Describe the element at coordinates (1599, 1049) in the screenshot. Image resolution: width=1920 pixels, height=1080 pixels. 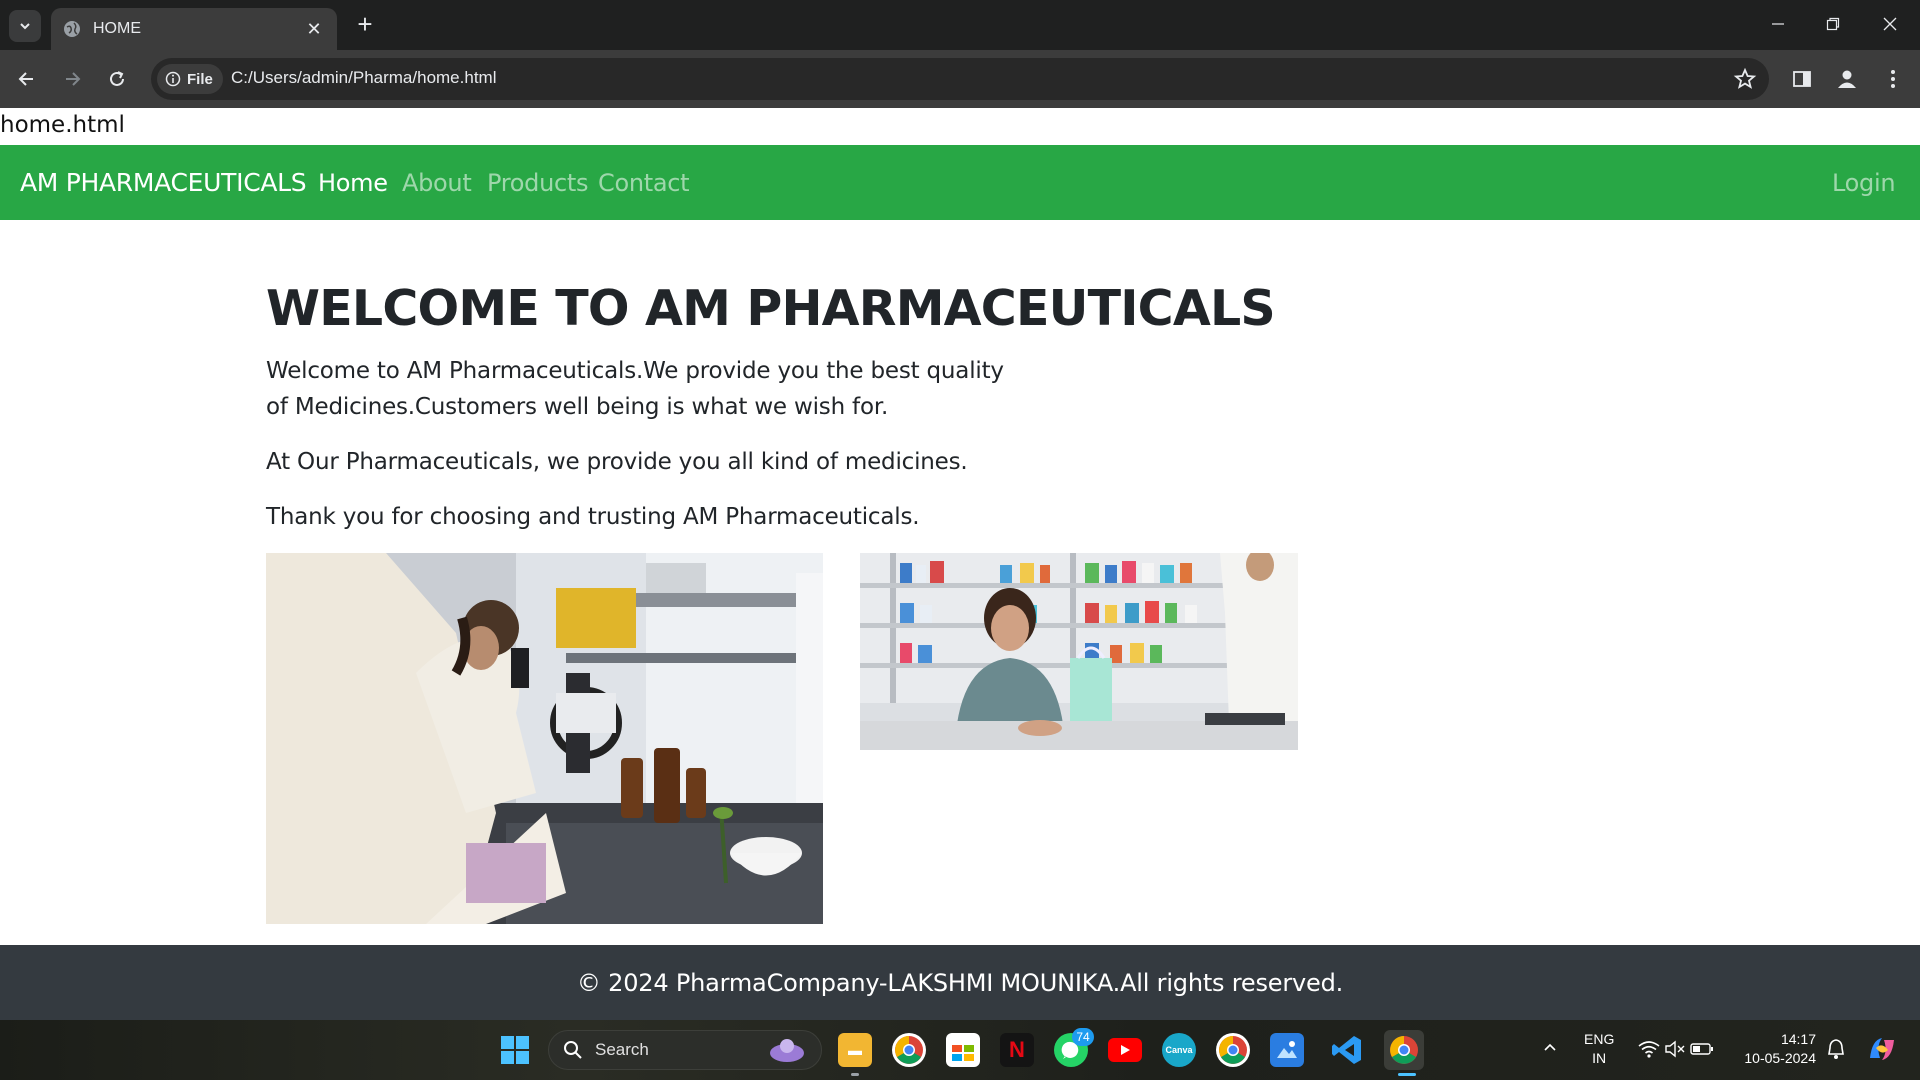
I see `language-indicator: ENG IN` at that location.